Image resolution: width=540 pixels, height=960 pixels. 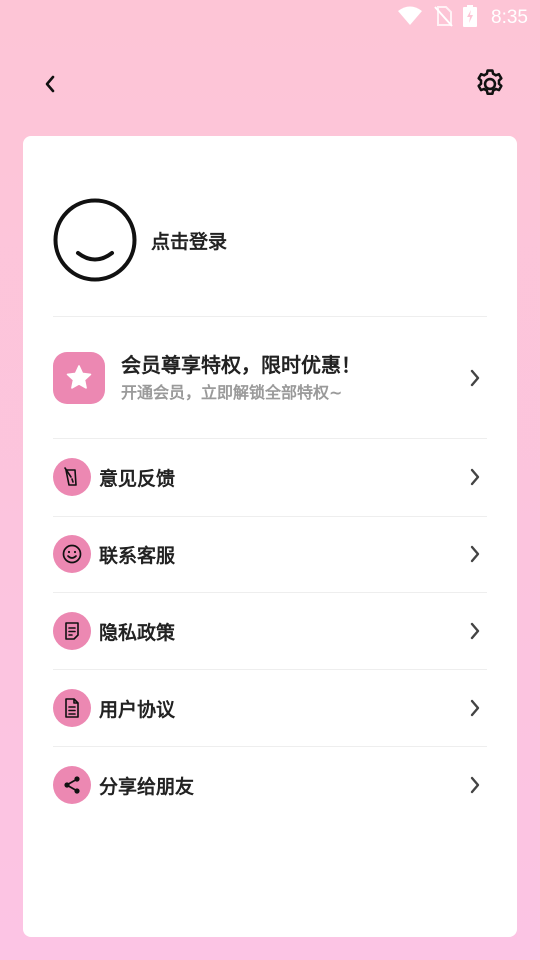 I want to click on vip-title: 会员尊享特权，限时优惠！, so click(x=241, y=365).